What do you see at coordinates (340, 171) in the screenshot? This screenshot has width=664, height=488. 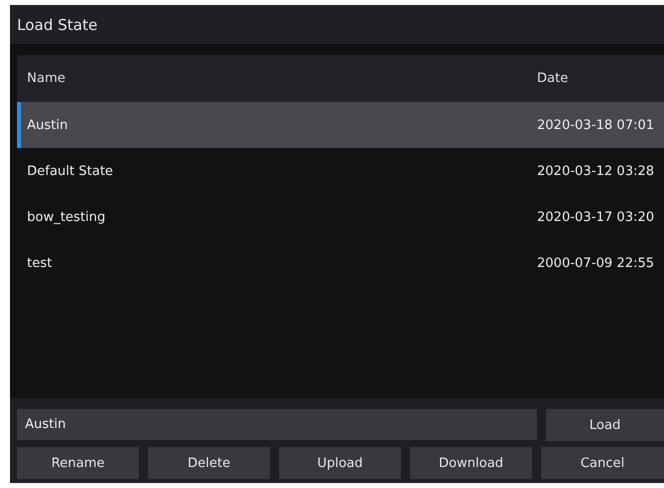 I see `table-row: Default State 2020-03-12 03:28` at bounding box center [340, 171].